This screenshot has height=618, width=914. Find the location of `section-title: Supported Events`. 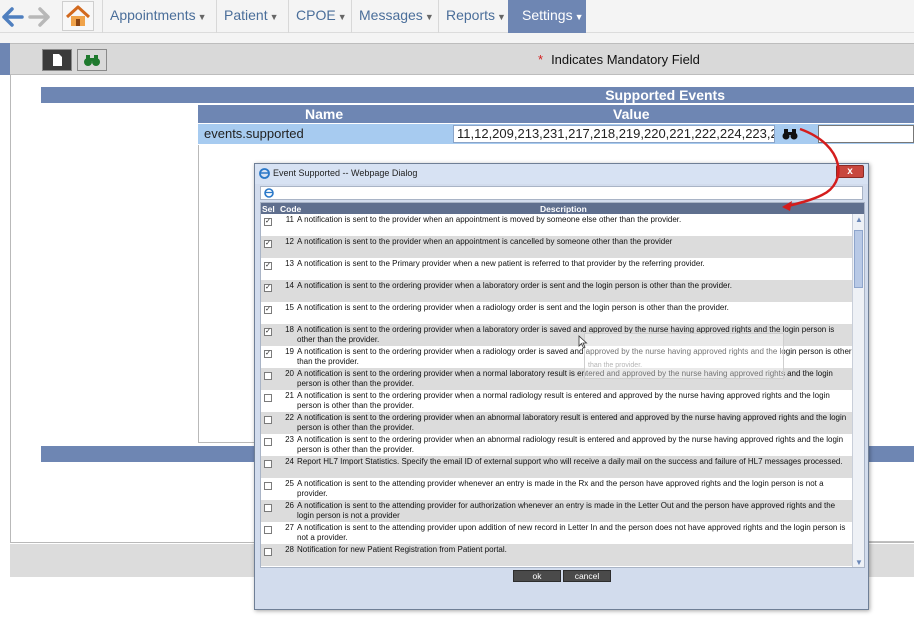

section-title: Supported Events is located at coordinates (665, 95).